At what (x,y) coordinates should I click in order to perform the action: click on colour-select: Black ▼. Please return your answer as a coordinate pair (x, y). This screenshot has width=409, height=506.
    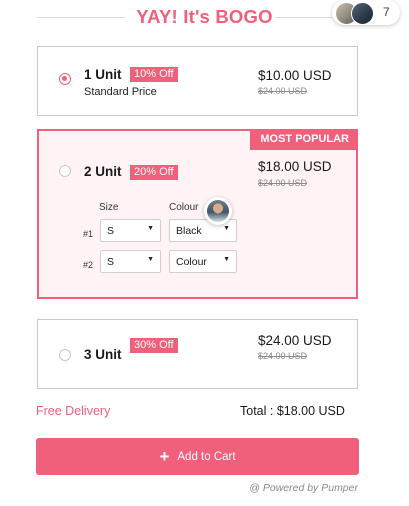
    Looking at the image, I should click on (203, 230).